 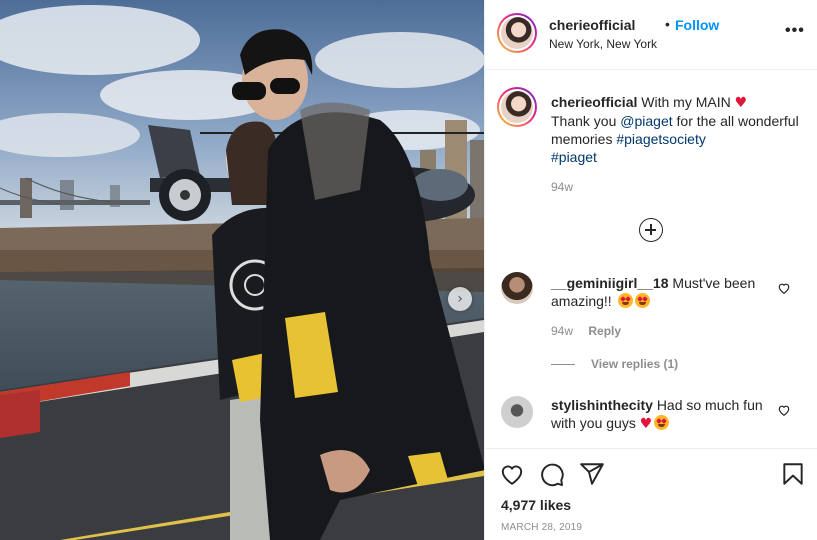 What do you see at coordinates (610, 283) in the screenshot?
I see `commenter-username: __geminiigirl__18` at bounding box center [610, 283].